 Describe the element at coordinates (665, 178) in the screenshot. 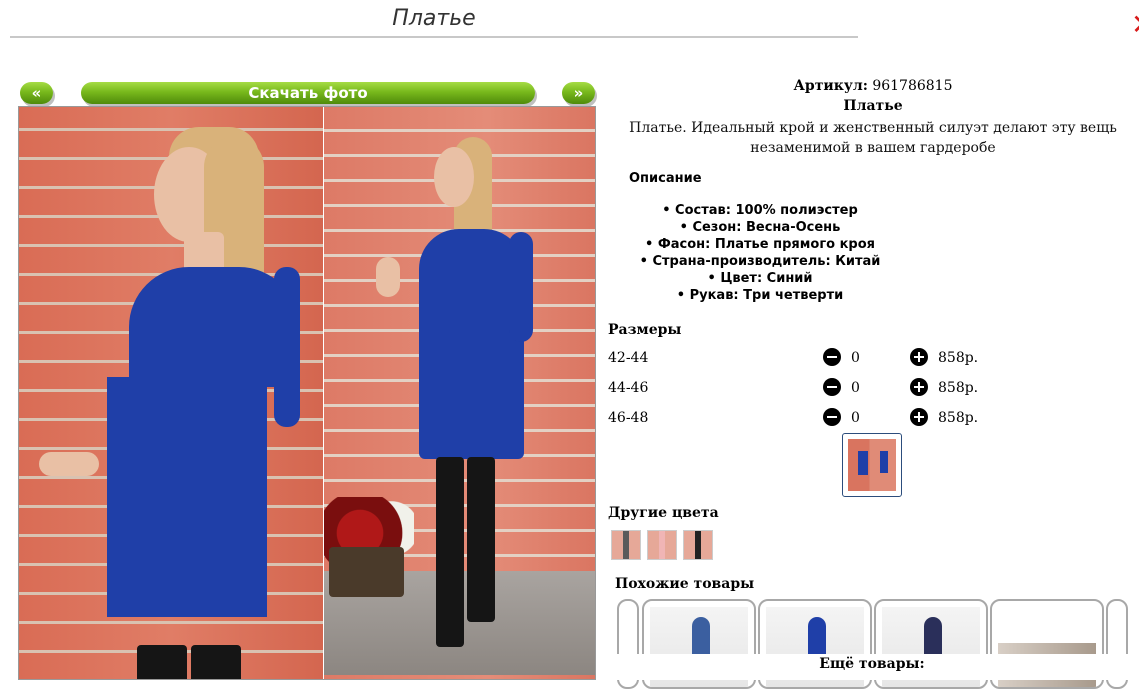

I see `description-heading: Описание` at that location.